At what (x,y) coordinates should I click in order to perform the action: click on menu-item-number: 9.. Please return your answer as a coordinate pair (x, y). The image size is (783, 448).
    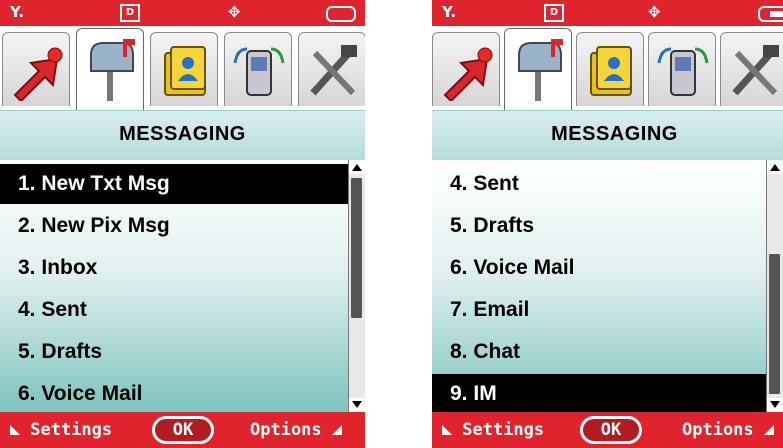
    Looking at the image, I should click on (459, 393).